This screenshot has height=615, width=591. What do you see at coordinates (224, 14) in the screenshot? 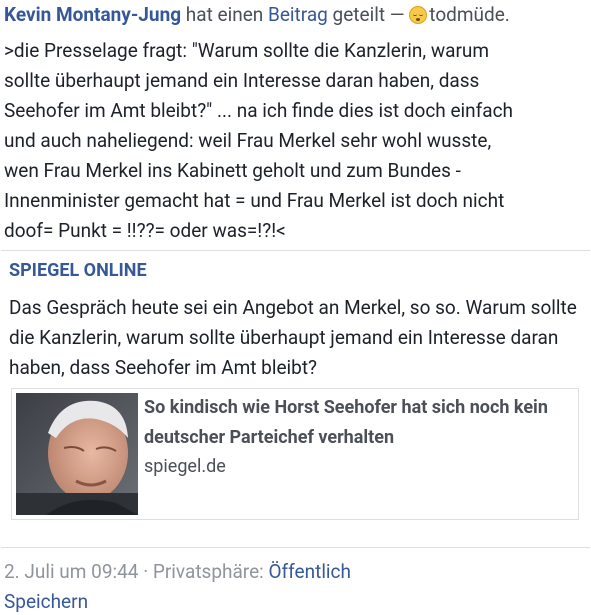
I see `header-text: hat einen` at bounding box center [224, 14].